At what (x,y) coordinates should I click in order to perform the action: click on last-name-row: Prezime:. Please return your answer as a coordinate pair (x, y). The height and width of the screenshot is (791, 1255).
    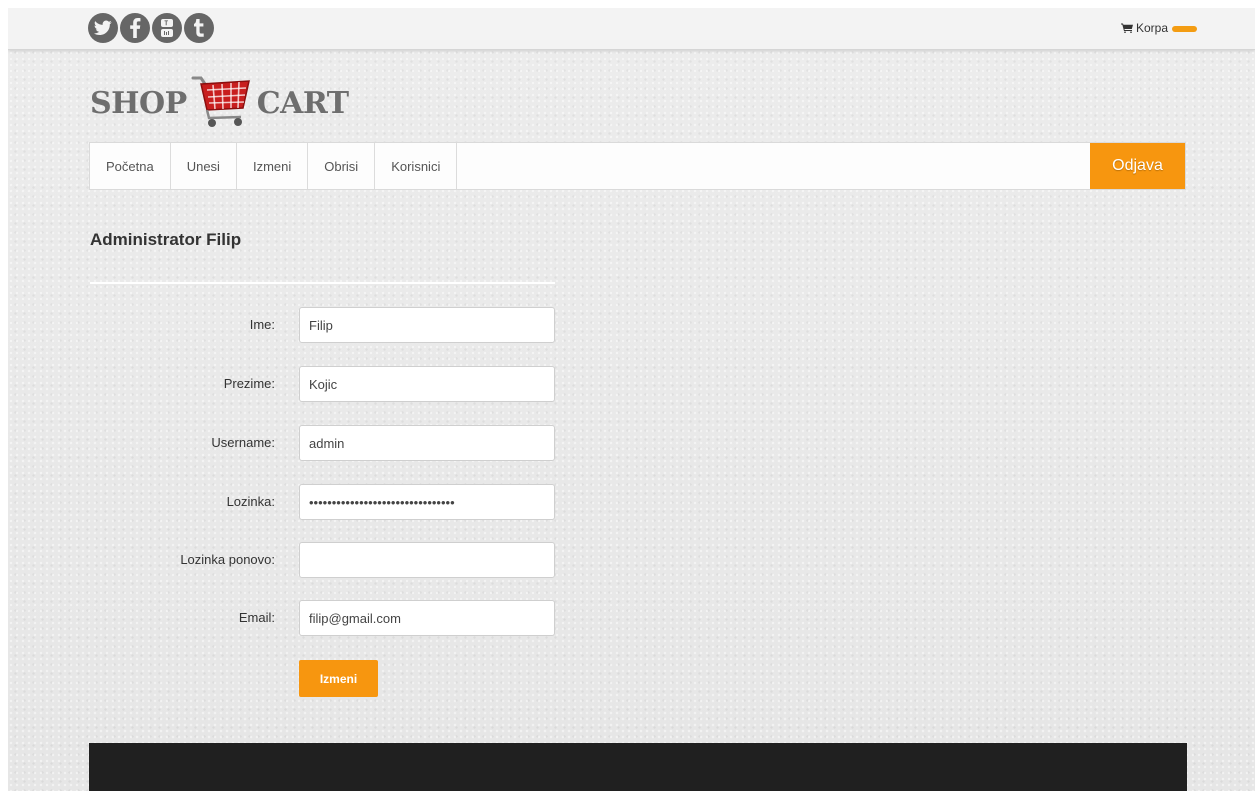
    Looking at the image, I should click on (322, 384).